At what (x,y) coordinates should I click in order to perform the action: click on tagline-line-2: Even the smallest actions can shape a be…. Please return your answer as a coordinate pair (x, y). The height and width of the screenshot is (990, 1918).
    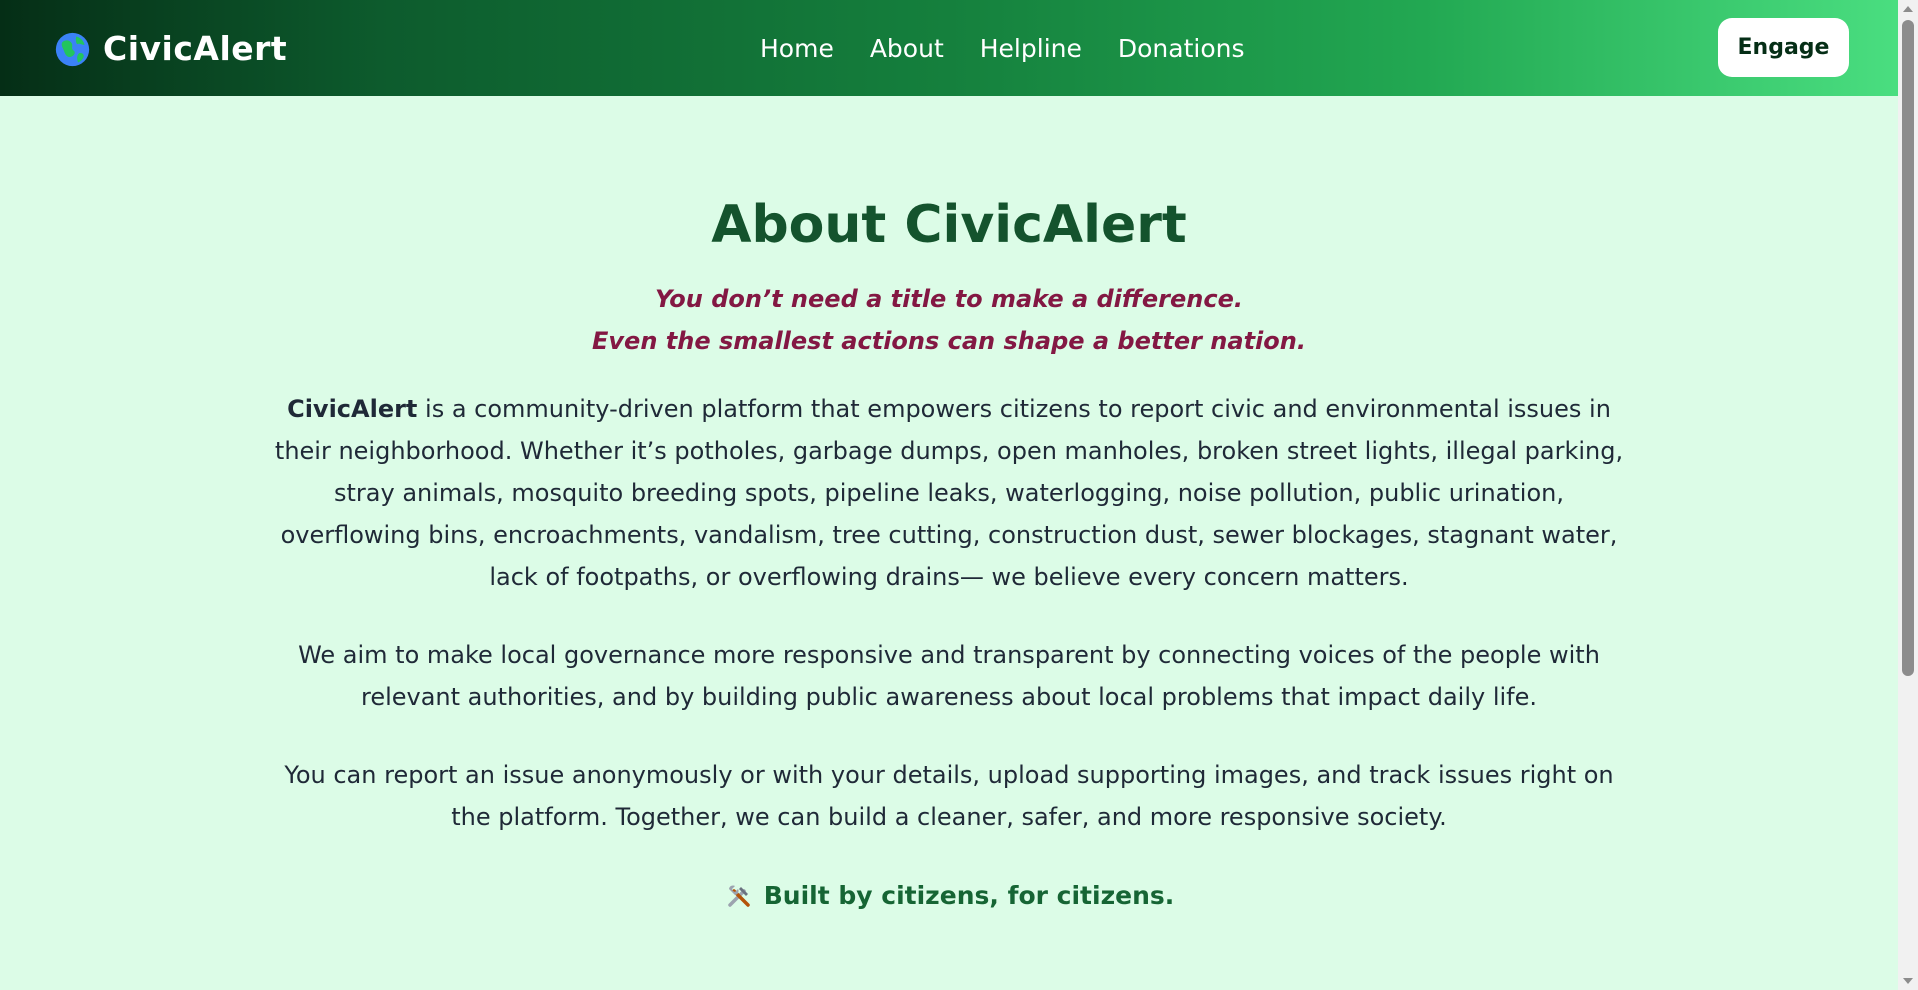
    Looking at the image, I should click on (949, 341).